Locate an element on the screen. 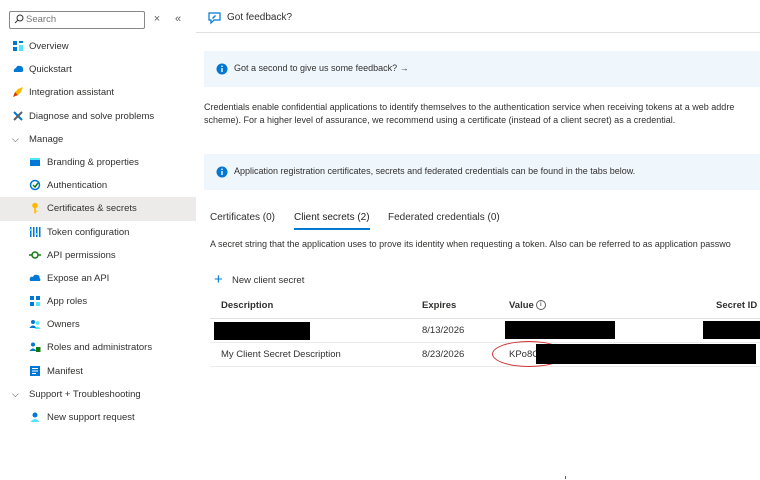  search-box is located at coordinates (77, 20).